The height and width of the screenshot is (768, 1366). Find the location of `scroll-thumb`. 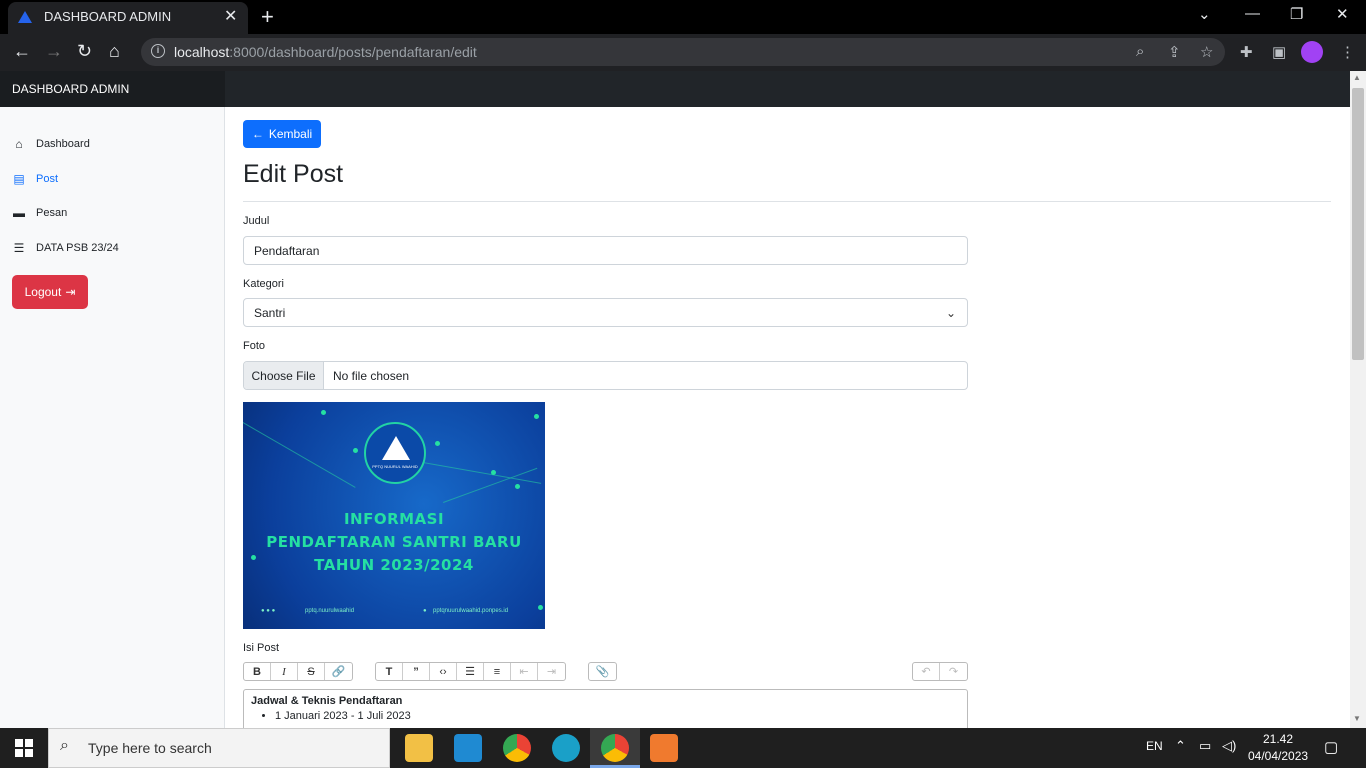

scroll-thumb is located at coordinates (1358, 224).